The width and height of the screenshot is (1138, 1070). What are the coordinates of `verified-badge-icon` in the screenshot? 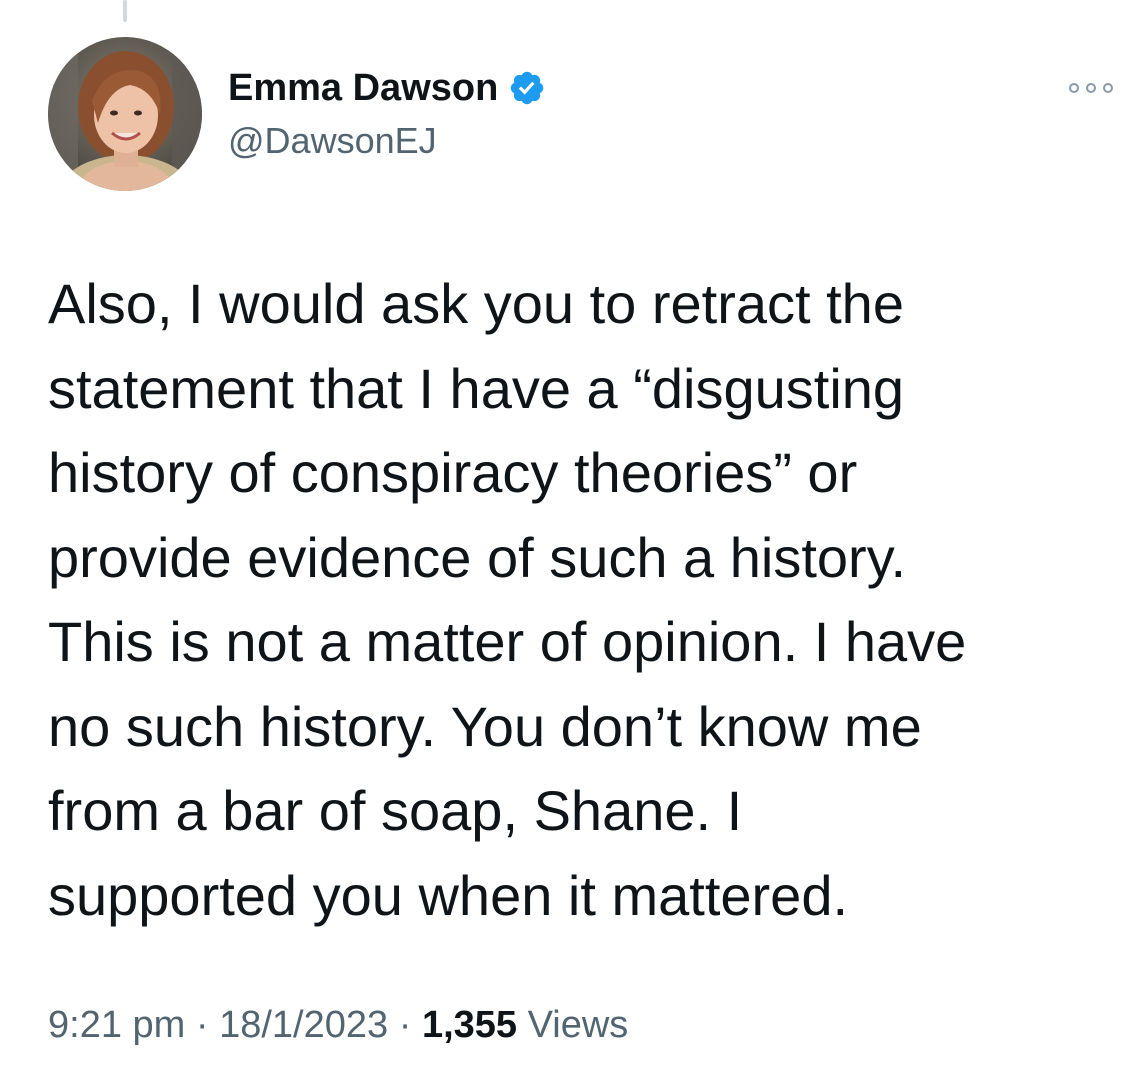 It's located at (527, 88).